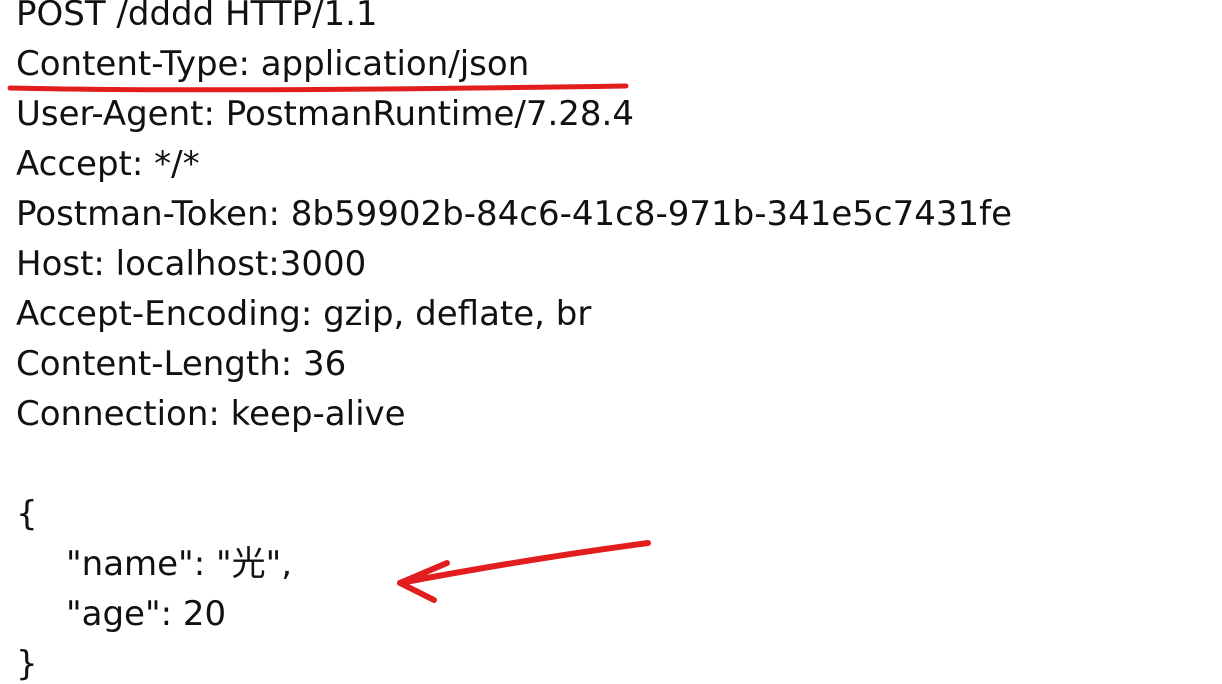  I want to click on header-connection: Connection: keep-alive, so click(211, 414).